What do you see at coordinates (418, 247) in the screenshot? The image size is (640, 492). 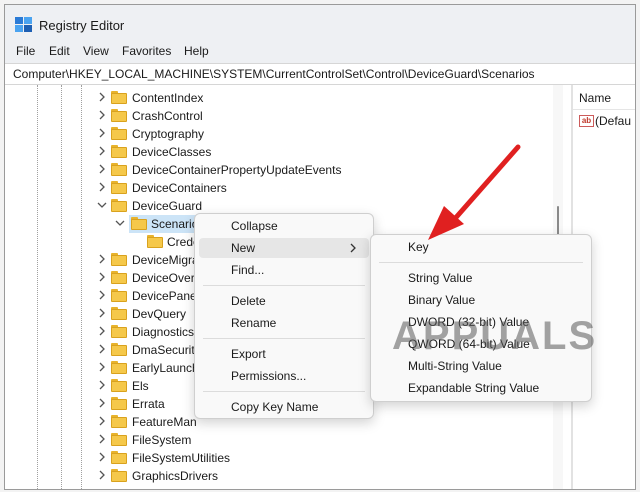 I see `menu-item-label: Key` at bounding box center [418, 247].